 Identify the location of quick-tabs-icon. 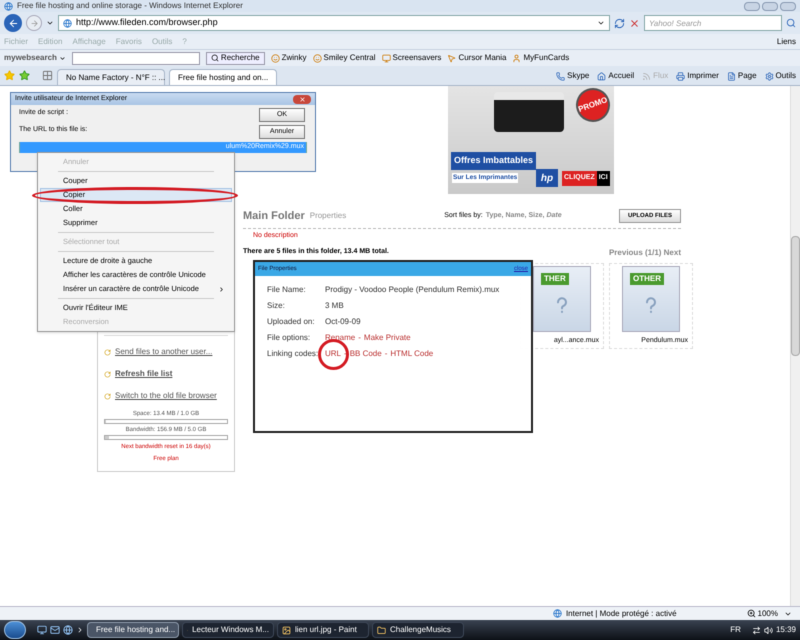
(47, 75).